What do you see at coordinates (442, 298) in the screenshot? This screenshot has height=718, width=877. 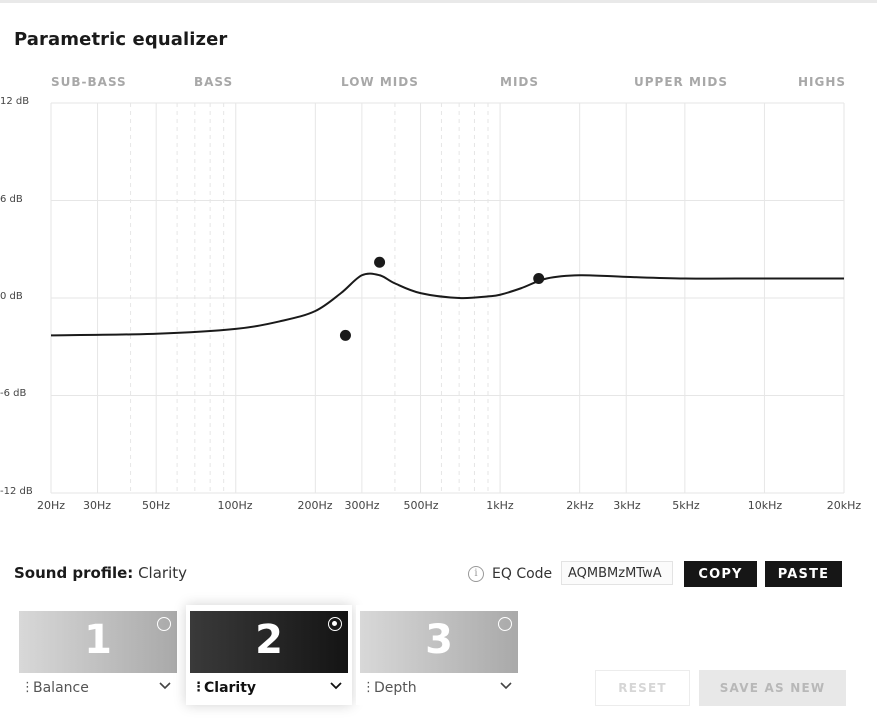 I see `eq-points` at bounding box center [442, 298].